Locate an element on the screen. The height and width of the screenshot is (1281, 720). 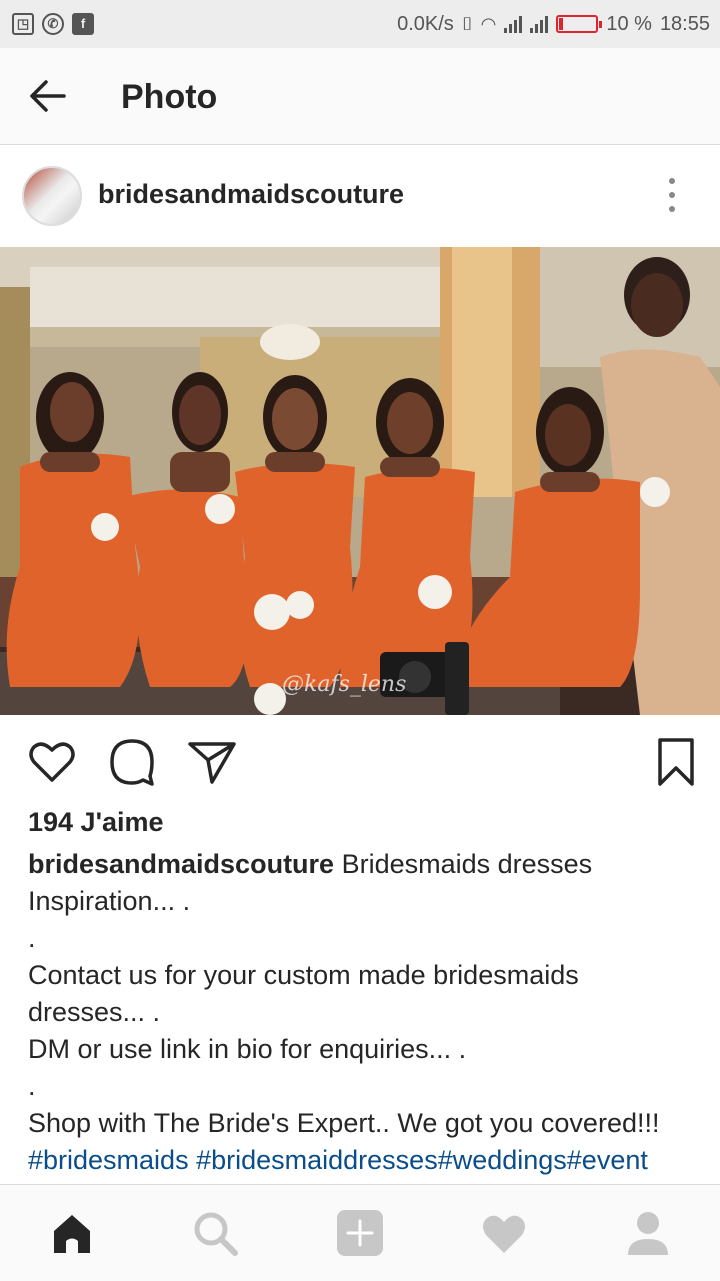
home-icon is located at coordinates (72, 1233).